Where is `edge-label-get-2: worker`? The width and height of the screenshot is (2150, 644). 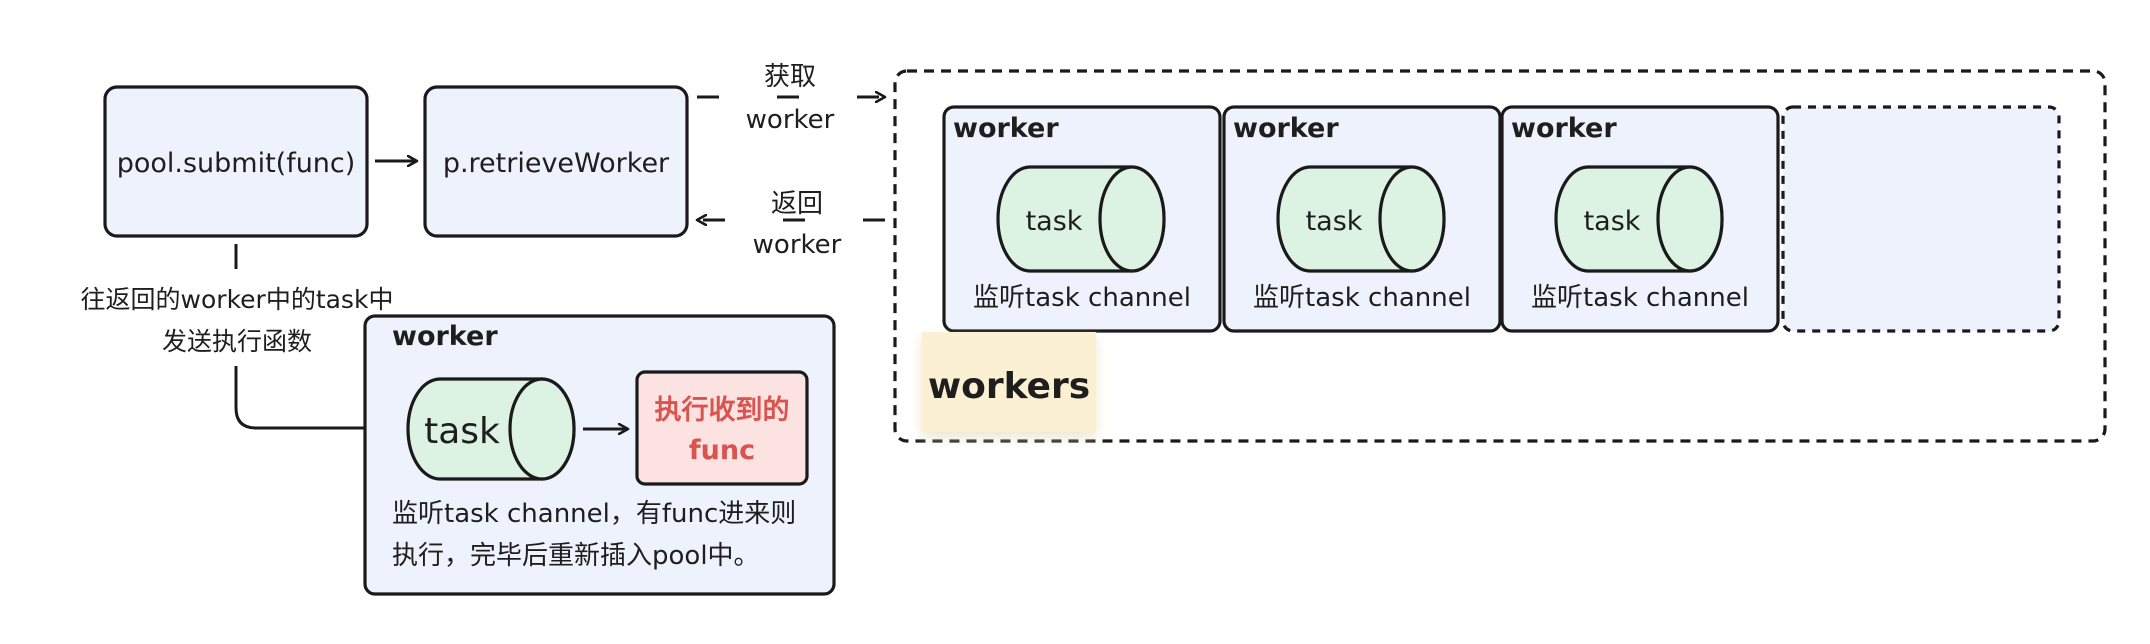 edge-label-get-2: worker is located at coordinates (790, 120).